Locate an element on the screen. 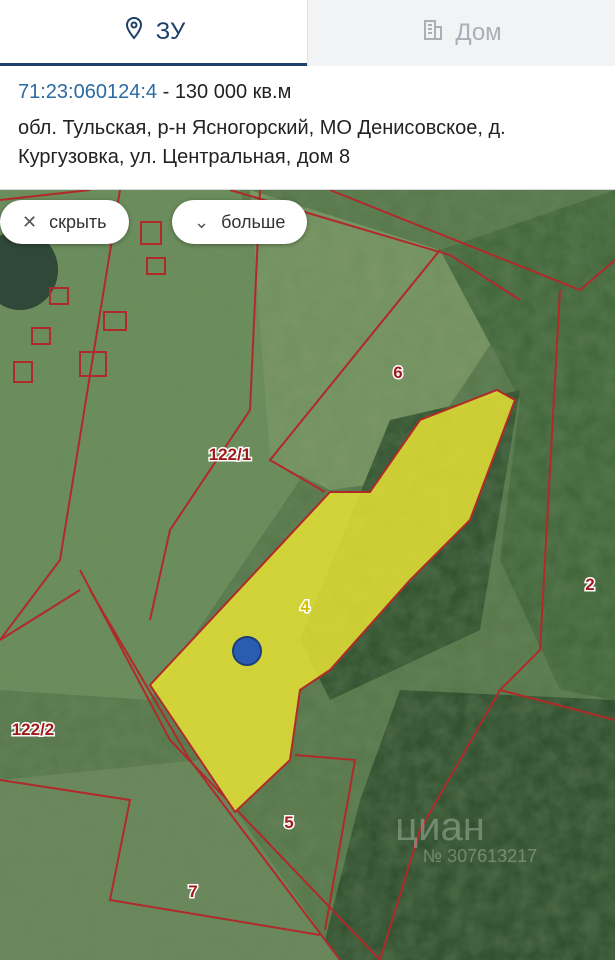  location-marker is located at coordinates (247, 651).